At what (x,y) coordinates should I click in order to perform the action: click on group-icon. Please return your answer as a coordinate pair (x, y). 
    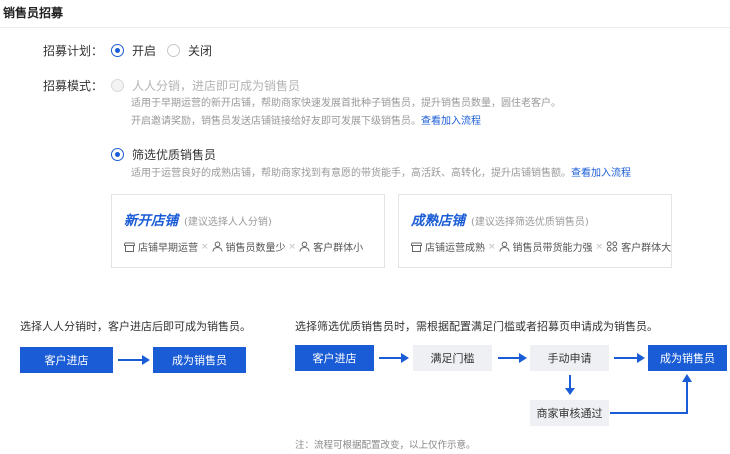
    Looking at the image, I should click on (612, 246).